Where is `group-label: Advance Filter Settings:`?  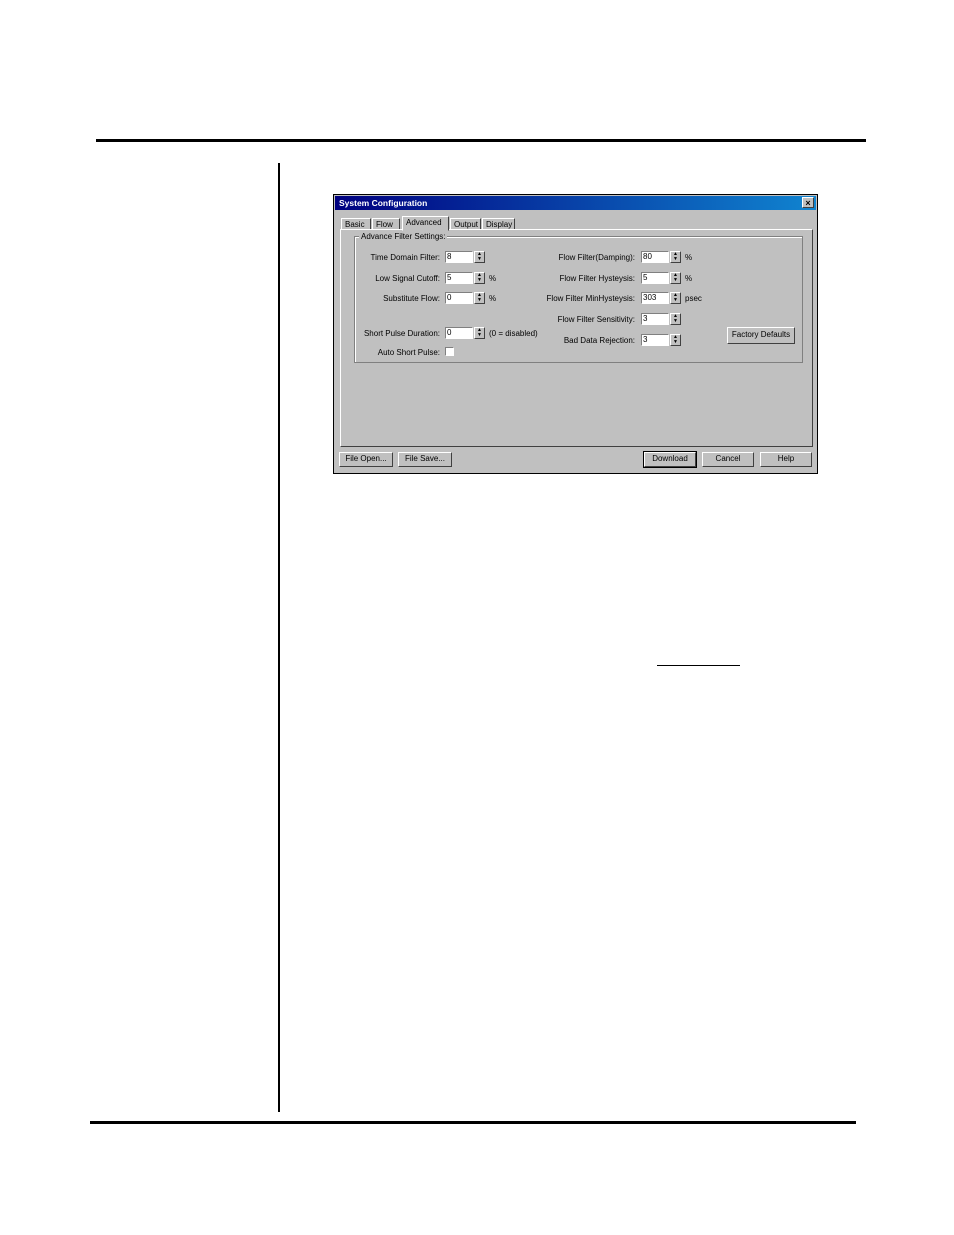
group-label: Advance Filter Settings: is located at coordinates (403, 236).